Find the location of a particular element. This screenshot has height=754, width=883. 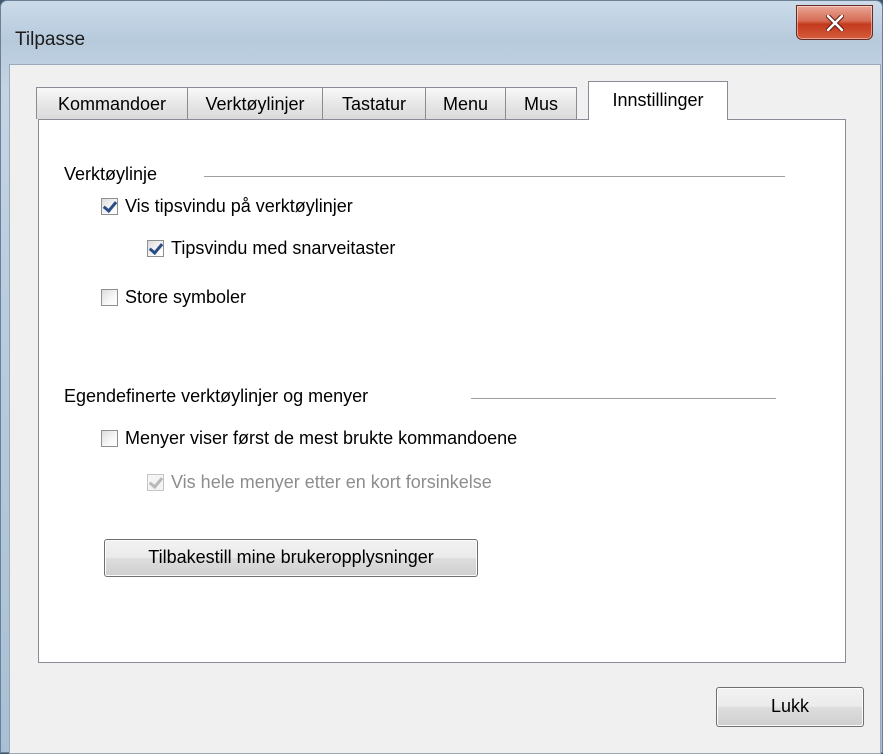

custom-group-heading: Egendefinerte verktøylinjer og menyer is located at coordinates (216, 396).